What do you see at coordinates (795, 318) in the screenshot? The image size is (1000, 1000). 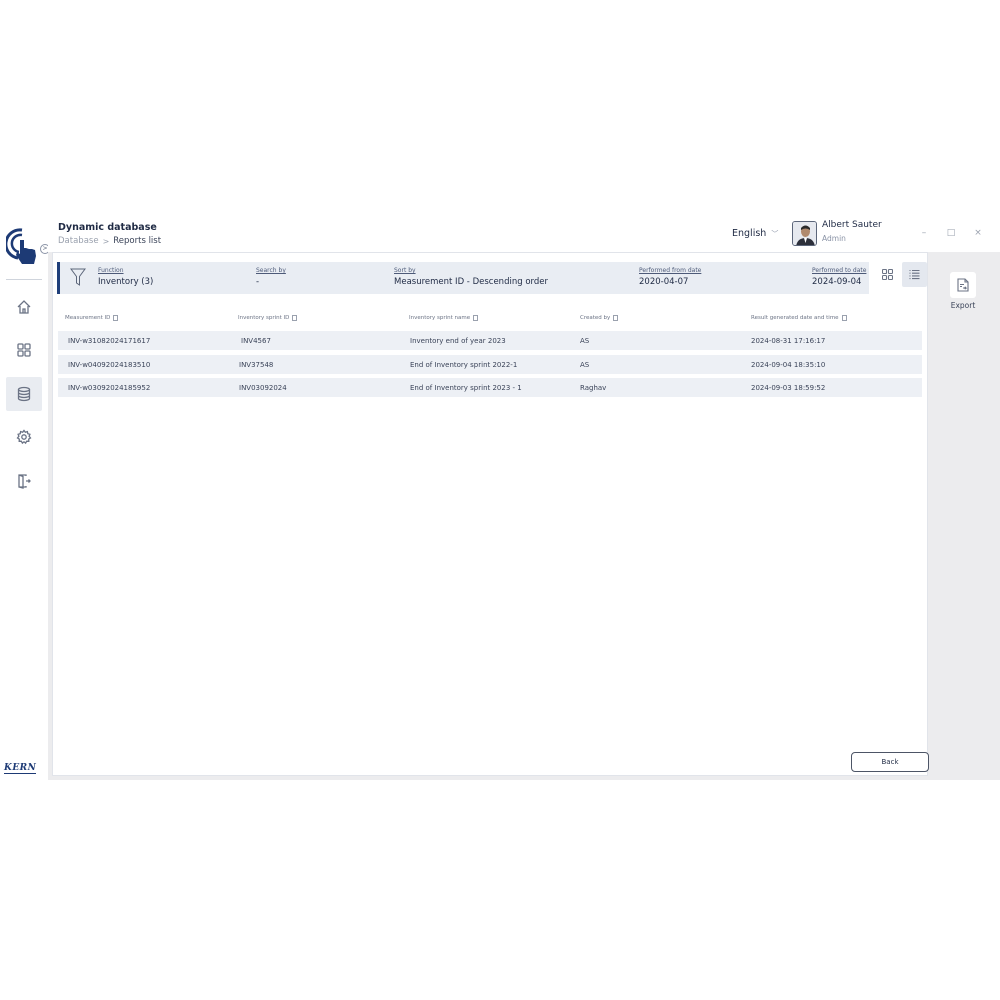 I see `column-header-label: Result generated date and time` at bounding box center [795, 318].